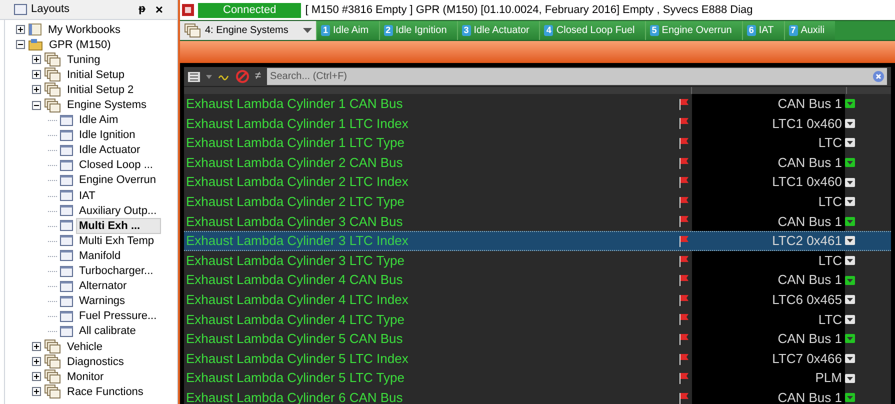  What do you see at coordinates (537, 320) in the screenshot?
I see `table-row: Exhaust Lambda Cylinder 4 LTC Type LTC` at bounding box center [537, 320].